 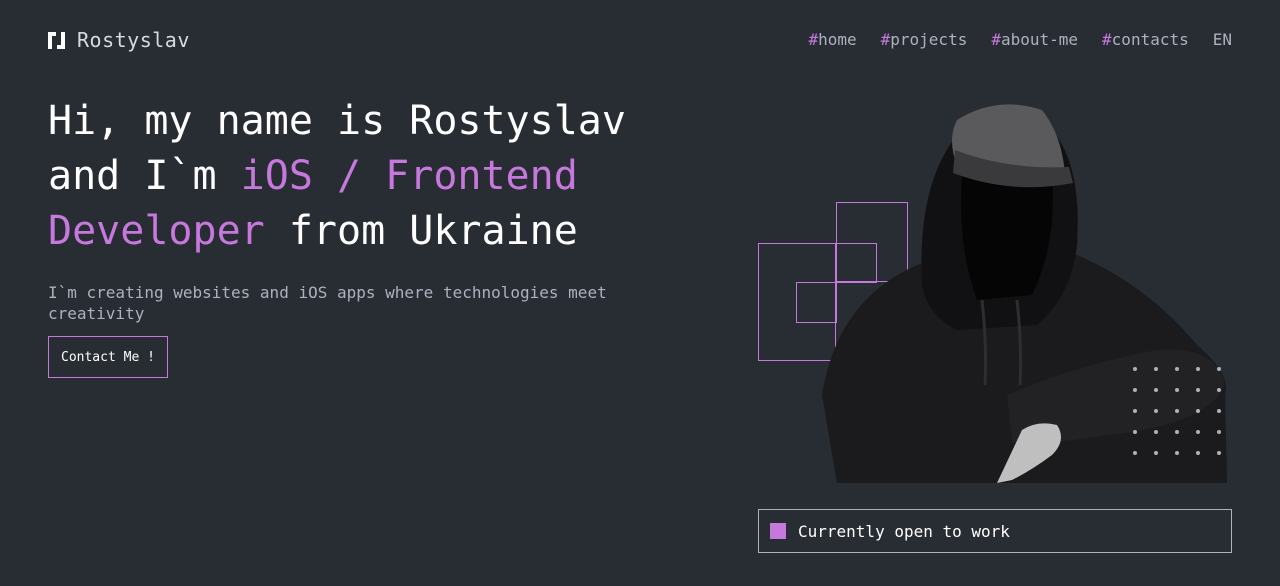 I want to click on nav-projects: #projects, so click(x=924, y=39).